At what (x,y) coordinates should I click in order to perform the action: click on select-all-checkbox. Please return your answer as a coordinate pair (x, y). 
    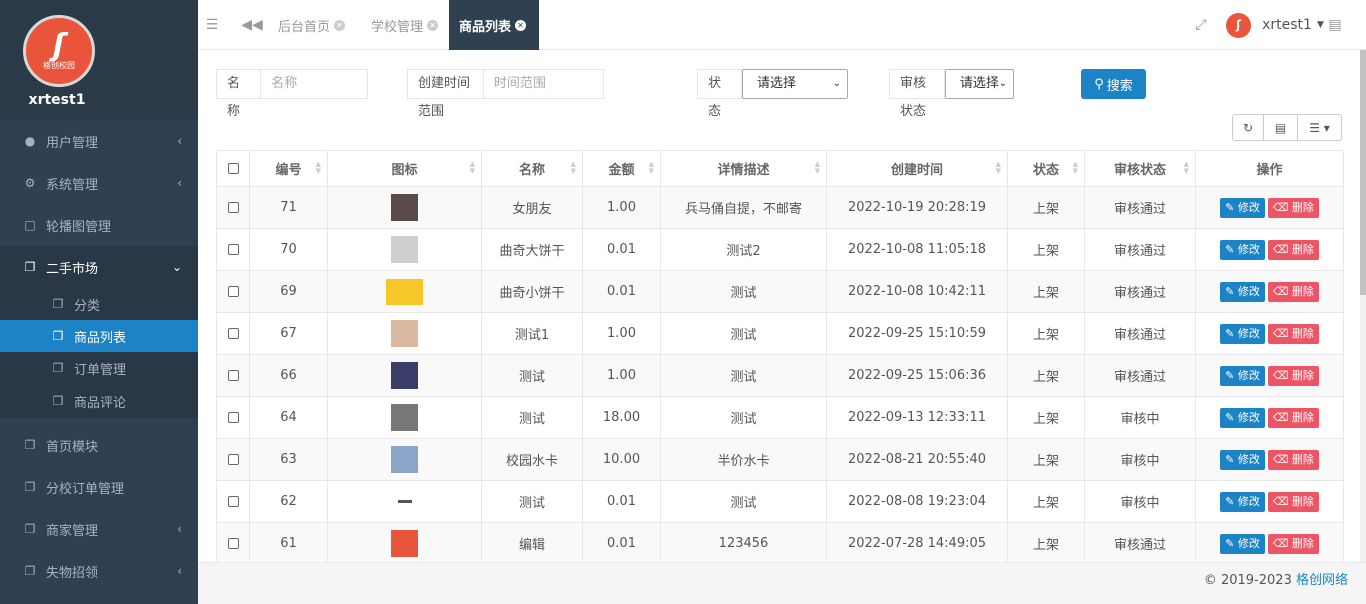
    Looking at the image, I should click on (233, 168).